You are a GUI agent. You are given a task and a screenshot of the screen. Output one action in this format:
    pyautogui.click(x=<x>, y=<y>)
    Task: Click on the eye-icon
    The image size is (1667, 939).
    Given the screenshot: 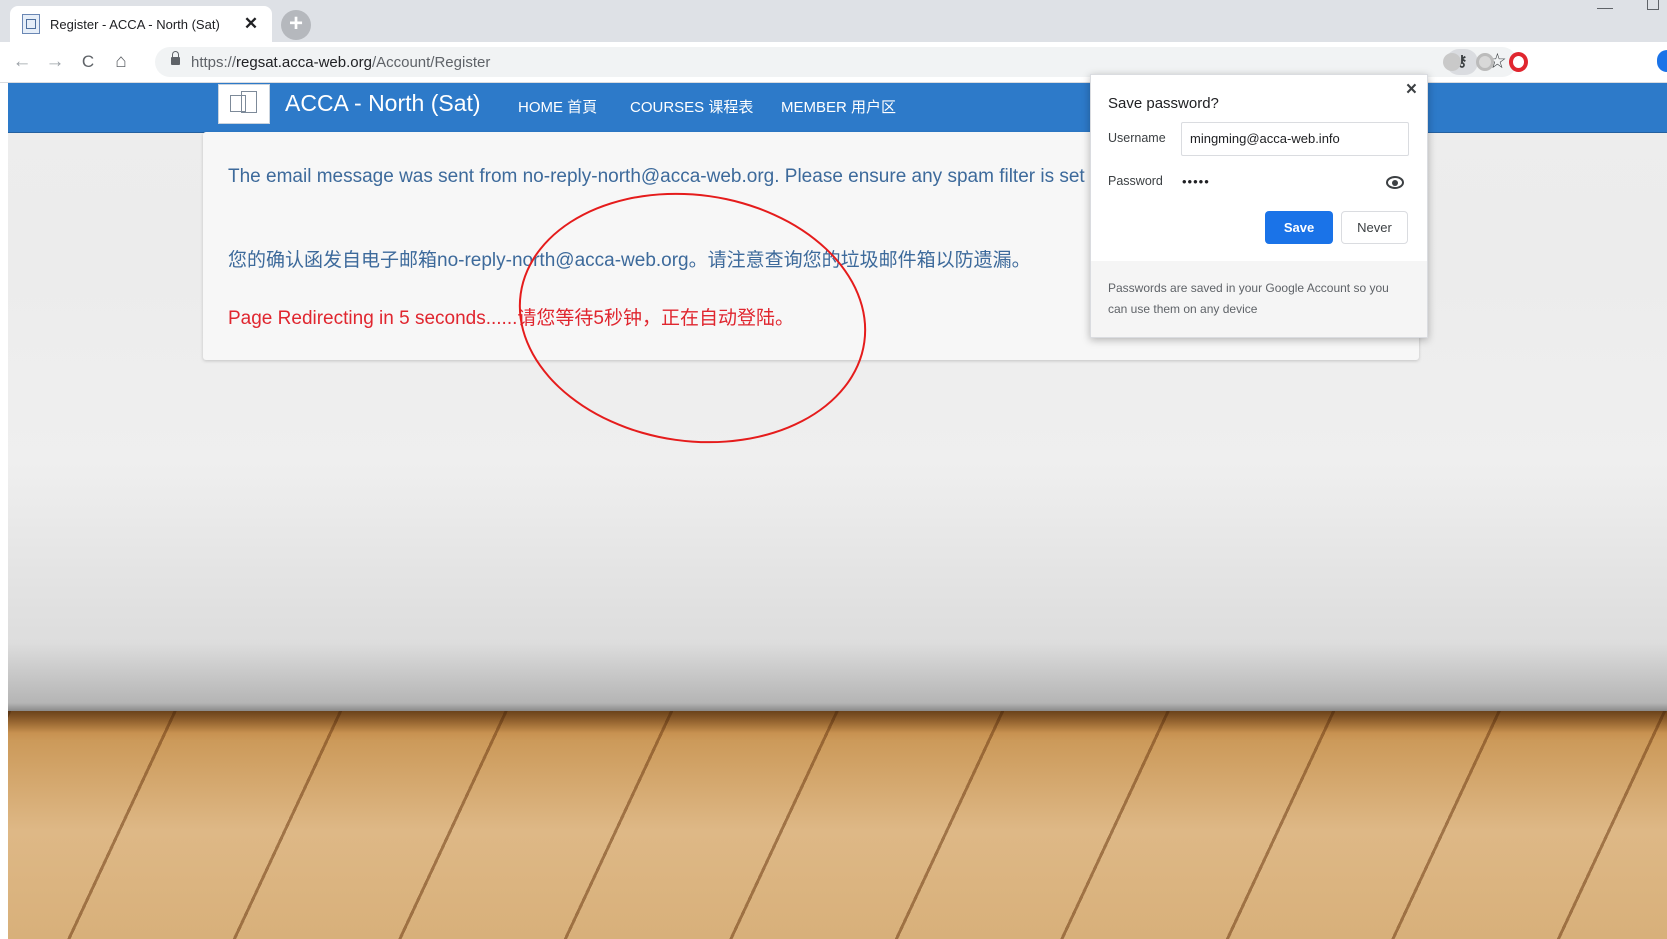 What is the action you would take?
    pyautogui.click(x=1395, y=182)
    